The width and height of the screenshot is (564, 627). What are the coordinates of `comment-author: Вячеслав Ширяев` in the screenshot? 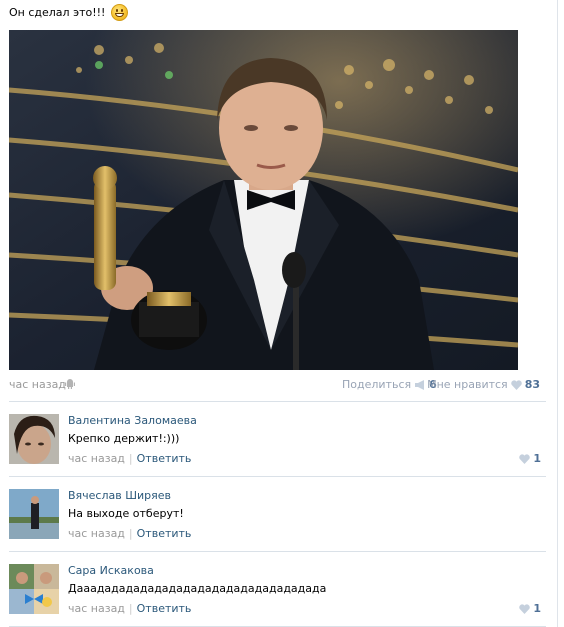 It's located at (119, 495).